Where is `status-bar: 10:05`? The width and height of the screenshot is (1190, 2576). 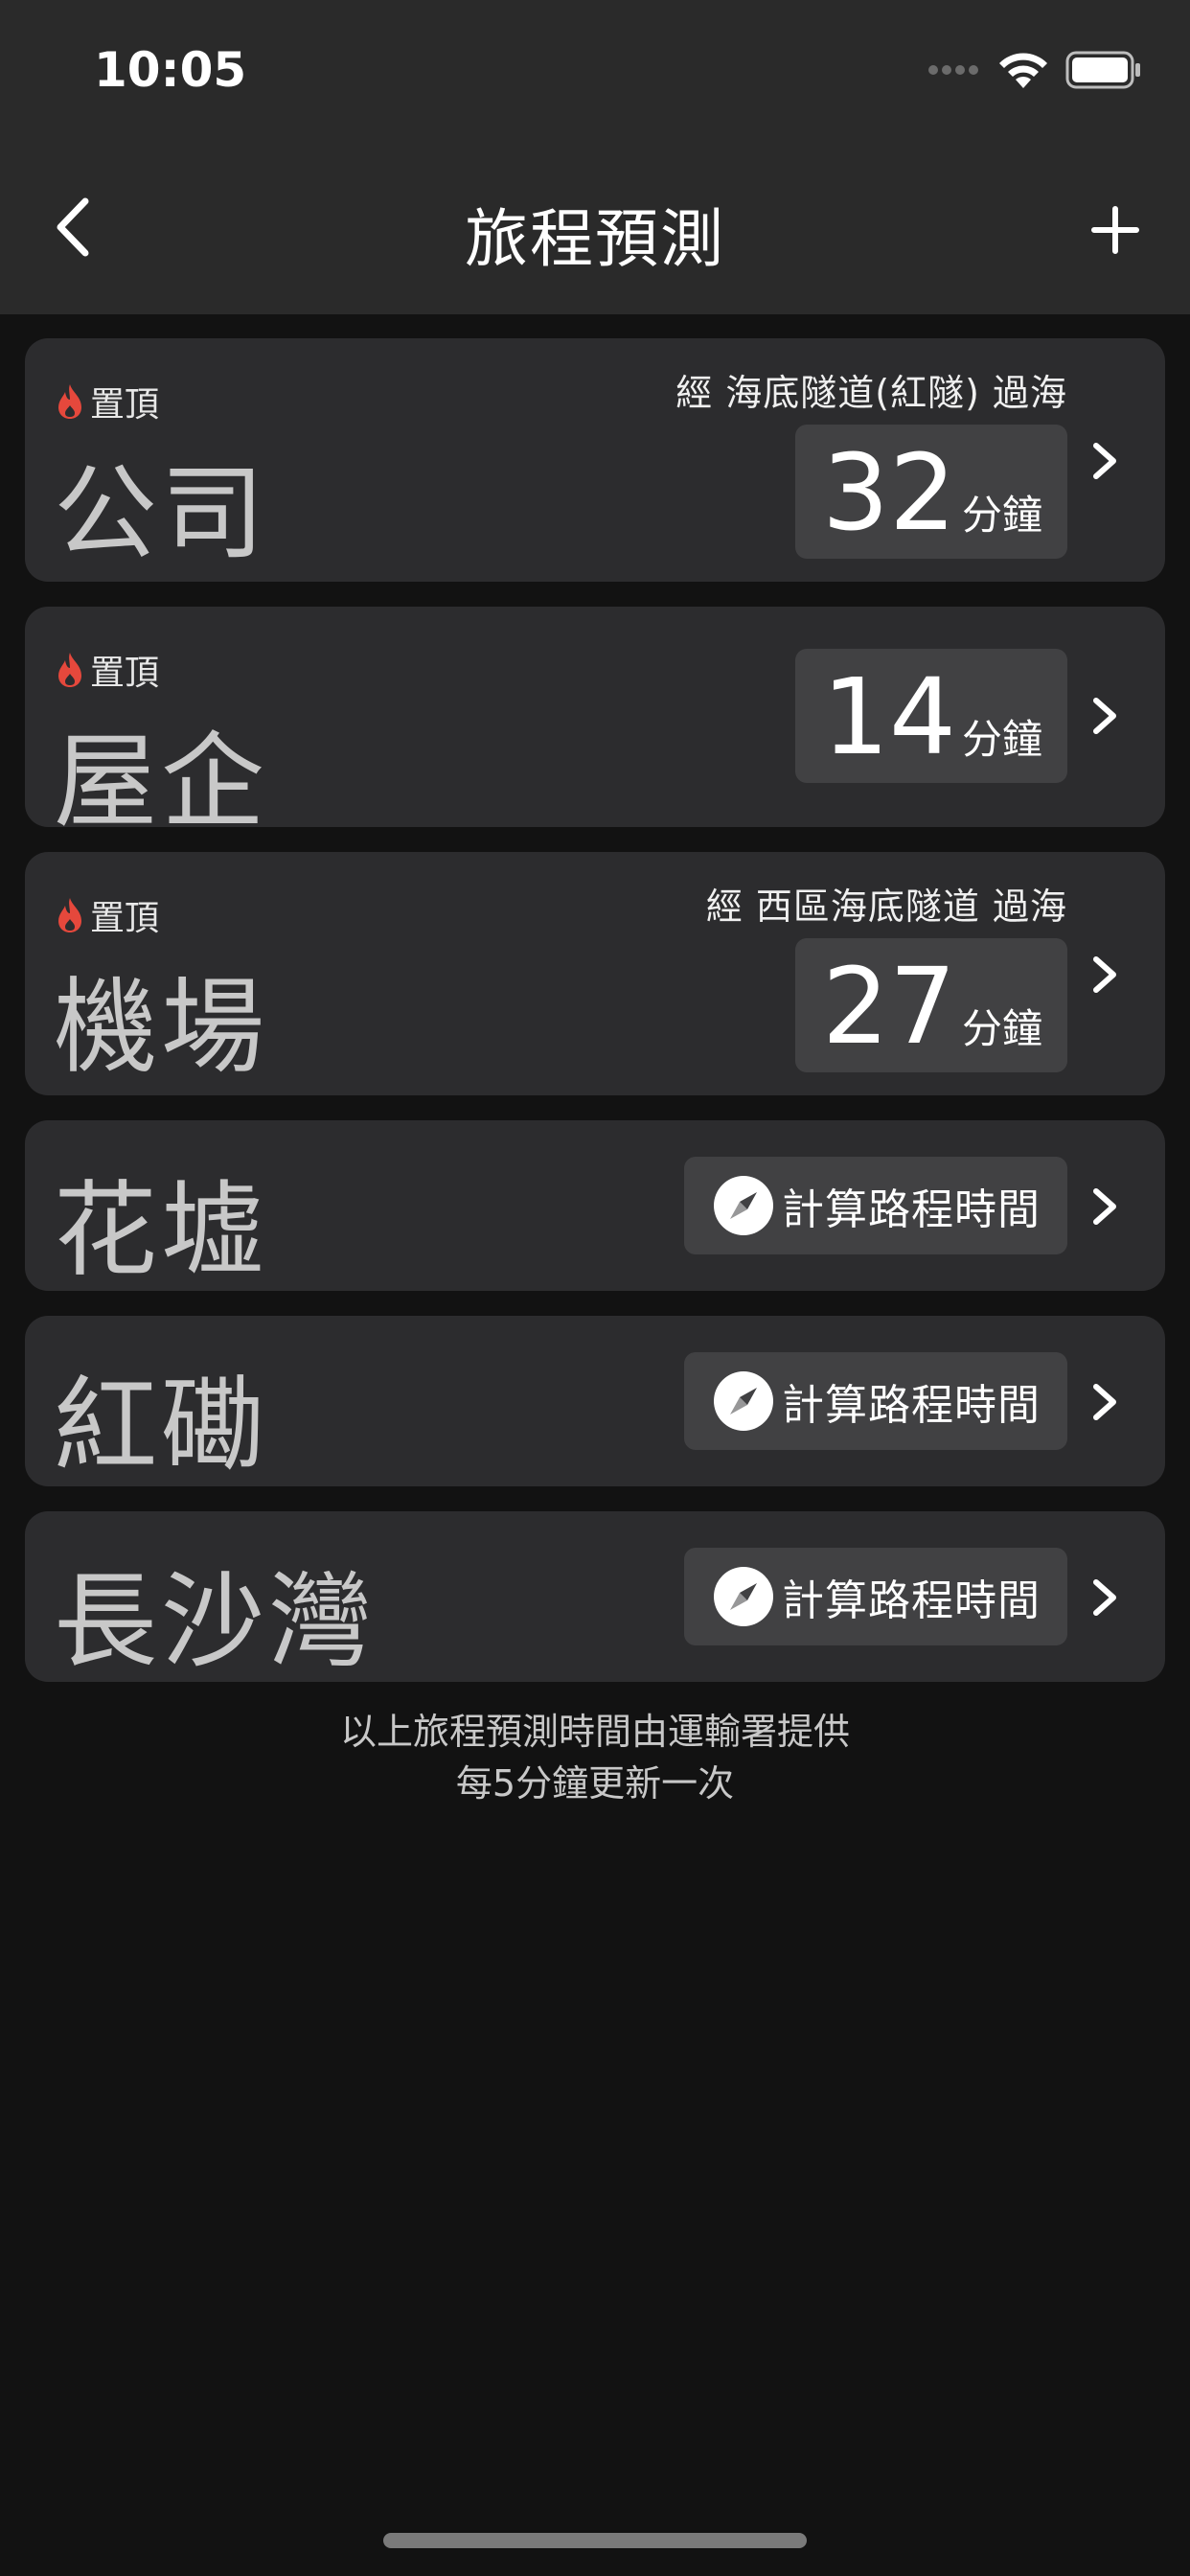
status-bar: 10:05 is located at coordinates (595, 72).